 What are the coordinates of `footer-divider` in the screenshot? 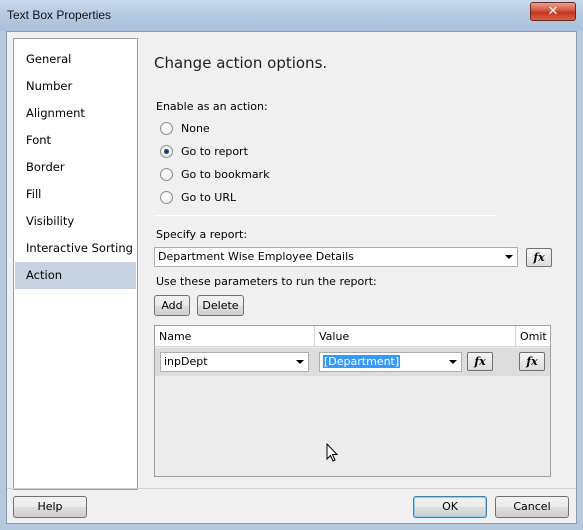 It's located at (291, 488).